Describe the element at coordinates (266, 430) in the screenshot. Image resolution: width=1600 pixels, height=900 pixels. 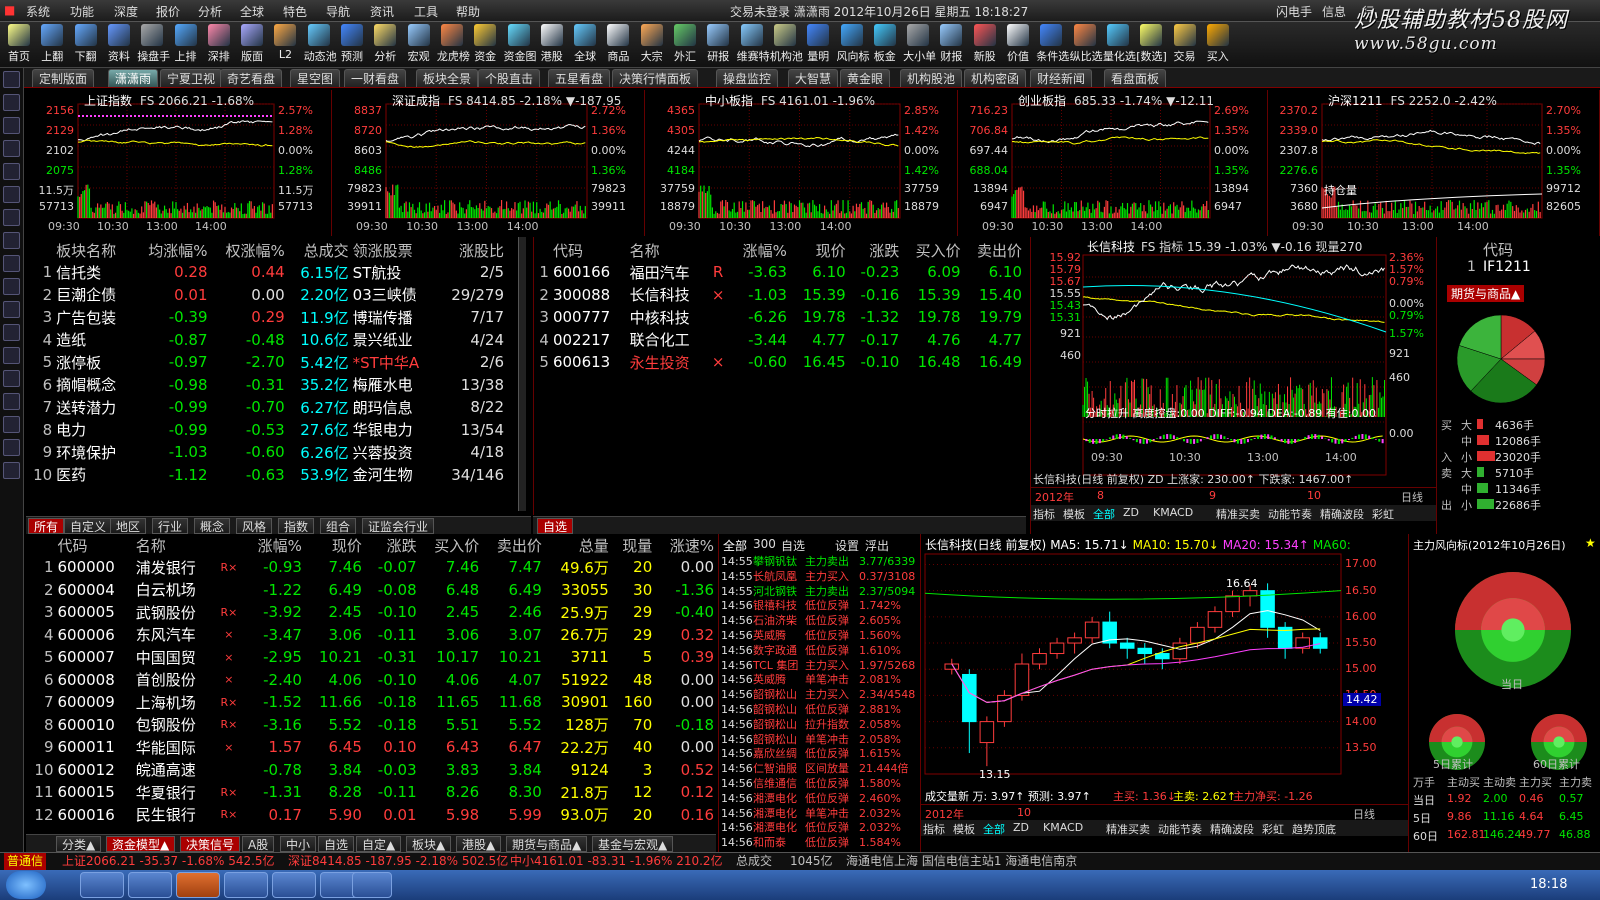
I see `table-row: 8 电力 -0.99 -0.53 27.6亿 华银电力 13/54` at that location.